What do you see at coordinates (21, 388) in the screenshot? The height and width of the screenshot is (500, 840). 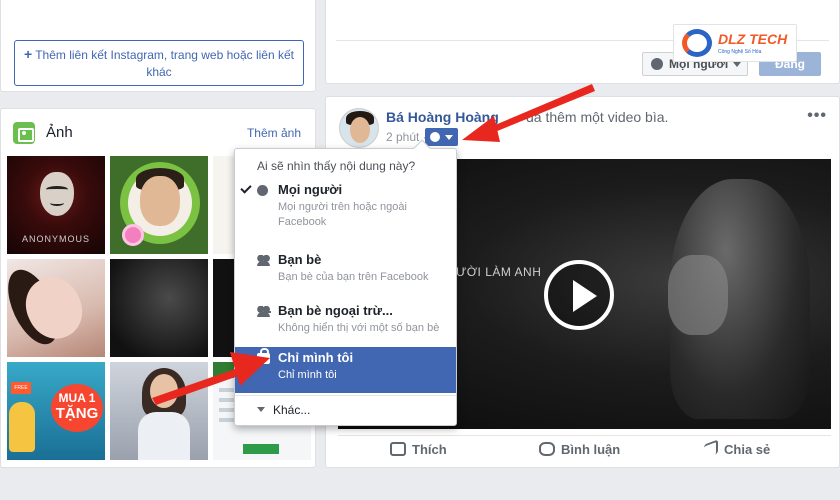 I see `free-tag: FREE` at bounding box center [21, 388].